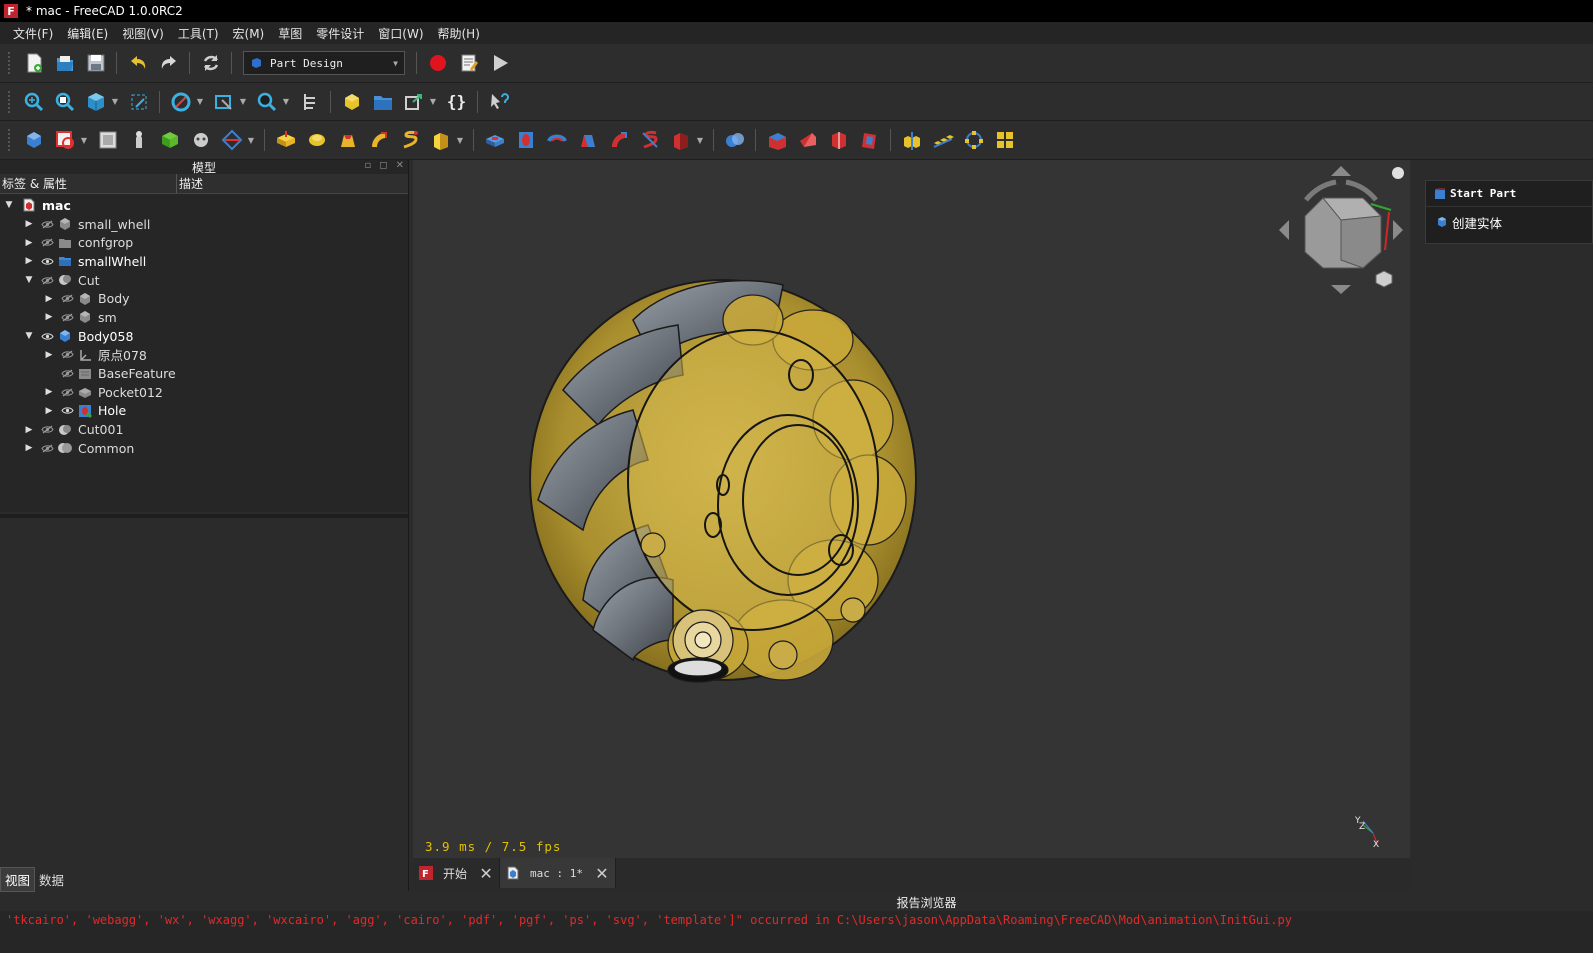 This screenshot has height=953, width=1593. What do you see at coordinates (64, 101) in the screenshot?
I see `fit-selection-button` at bounding box center [64, 101].